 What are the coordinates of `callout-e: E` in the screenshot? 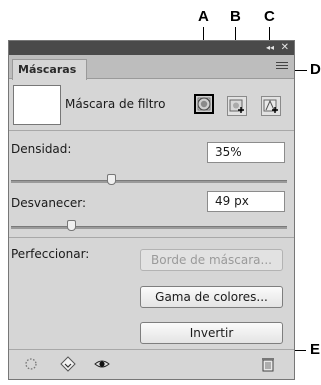 It's located at (315, 349).